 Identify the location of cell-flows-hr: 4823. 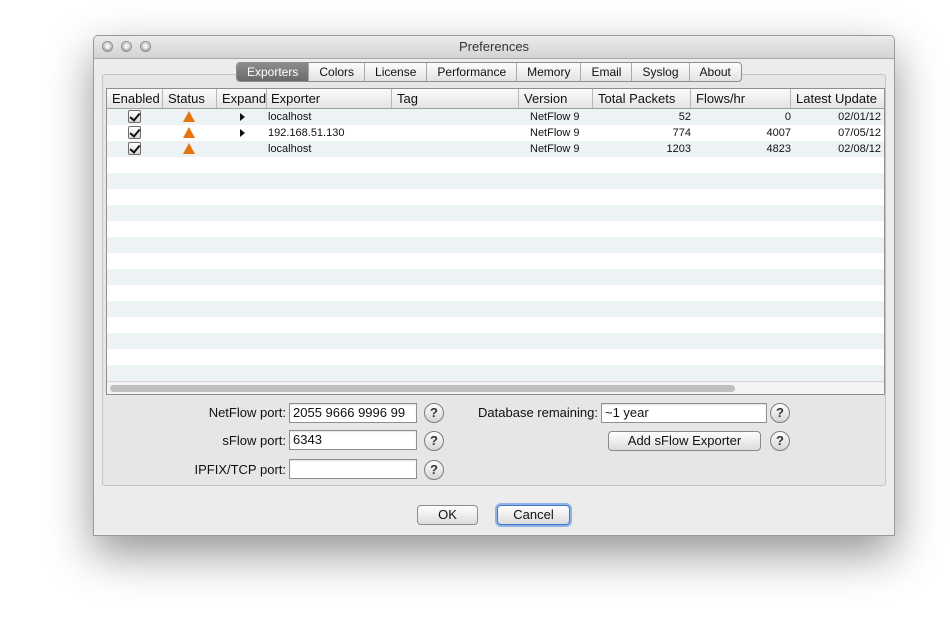
(778, 149).